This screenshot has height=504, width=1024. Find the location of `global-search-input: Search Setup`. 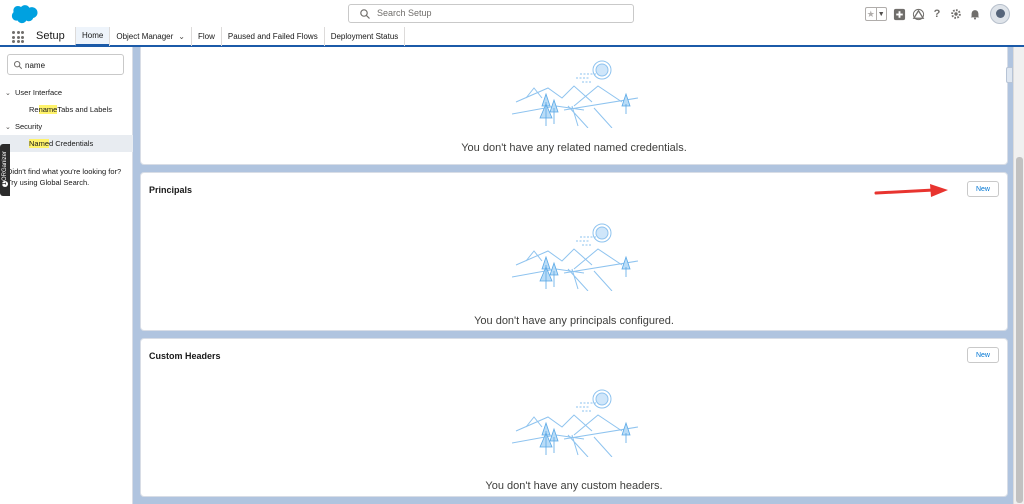

global-search-input: Search Setup is located at coordinates (491, 13).